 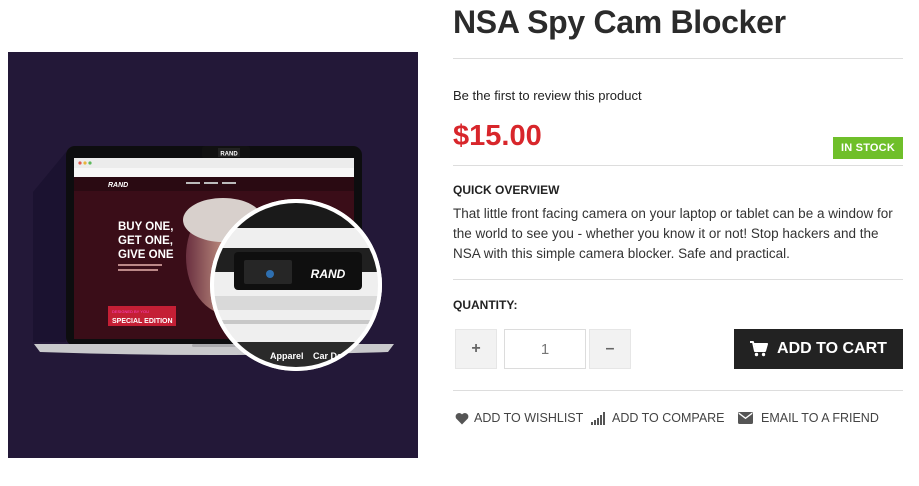 I want to click on add-to-compare-label: ADD TO COMPARE, so click(x=668, y=418).